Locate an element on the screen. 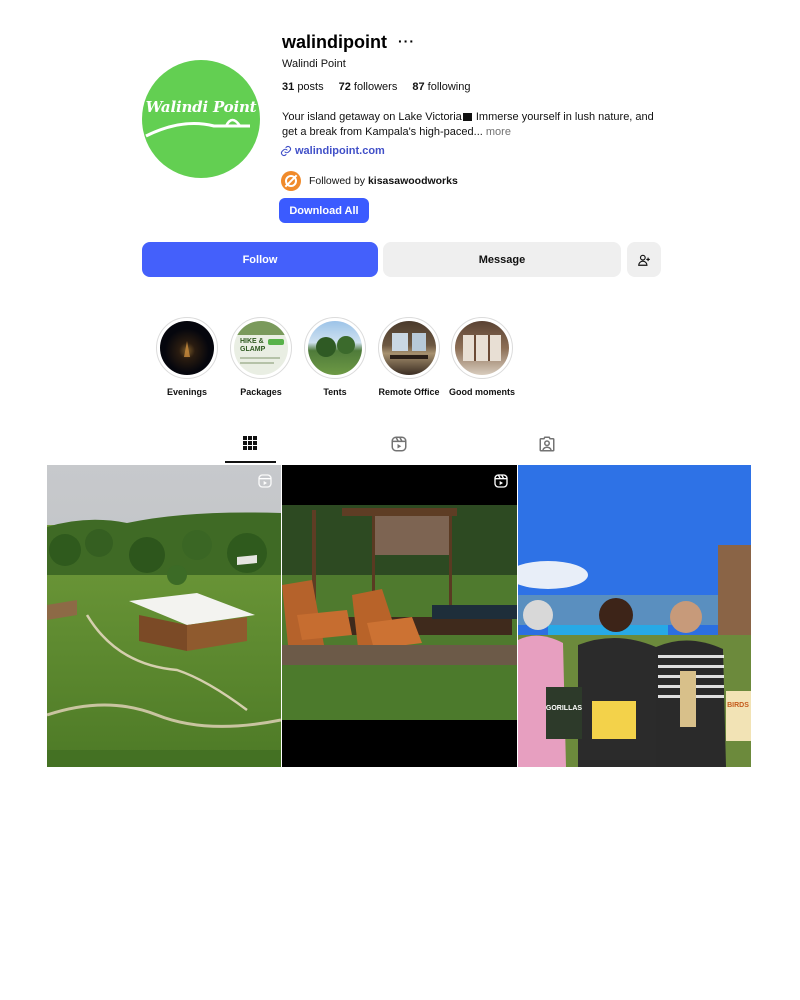 This screenshot has height=1000, width=800. reels-icon is located at coordinates (399, 444).